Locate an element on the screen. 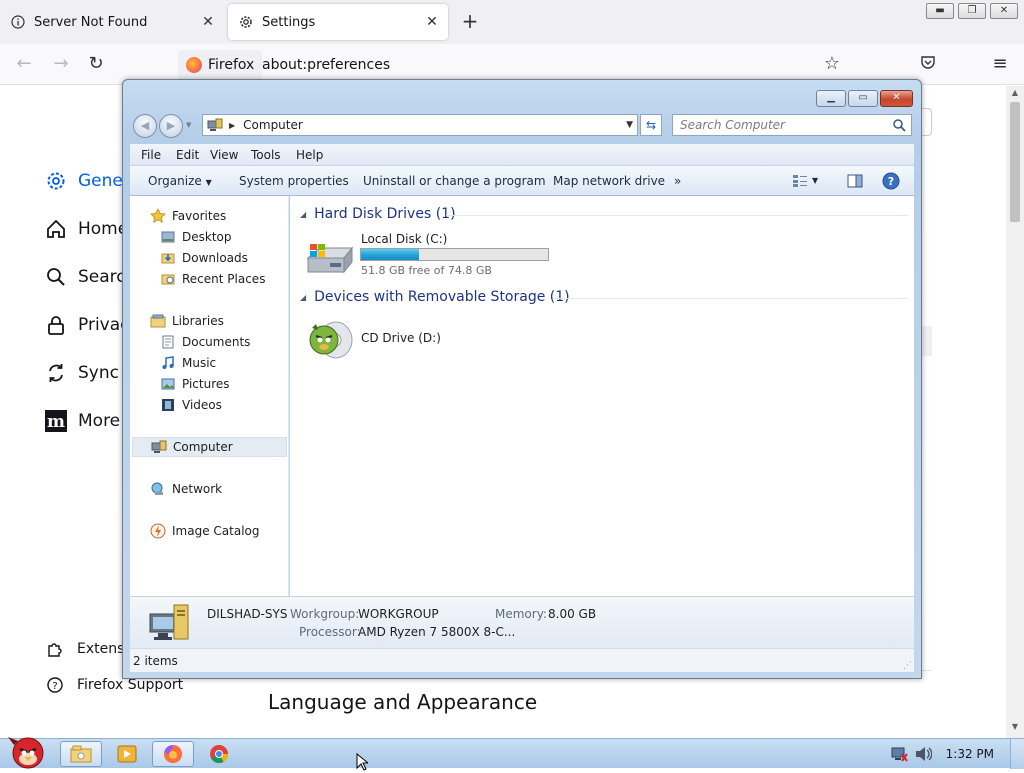  settings-nav-home: Home is located at coordinates (86, 229).